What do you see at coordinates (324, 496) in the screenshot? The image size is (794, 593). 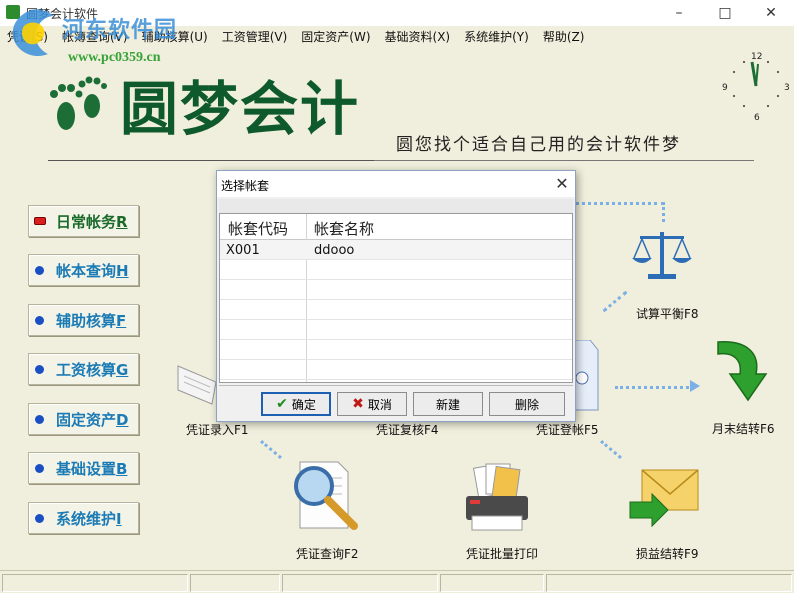 I see `magnifier-icon` at bounding box center [324, 496].